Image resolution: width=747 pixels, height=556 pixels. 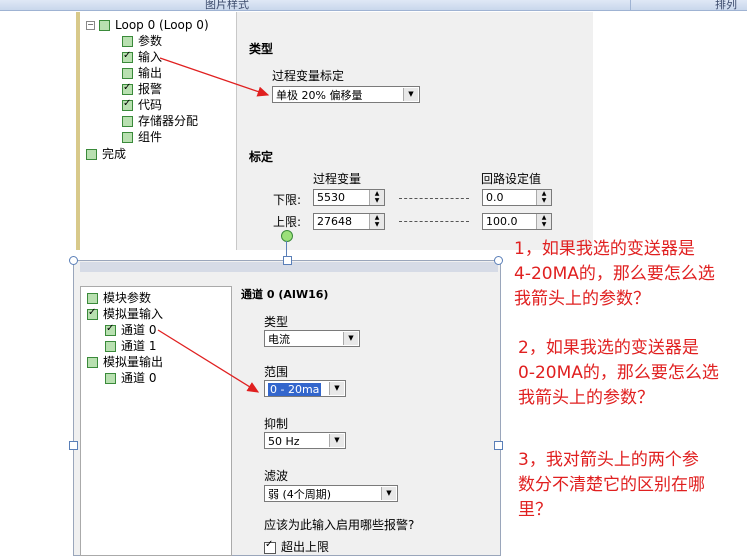 I want to click on question-line: 数分不清楚它的区别在哪, so click(x=611, y=485).